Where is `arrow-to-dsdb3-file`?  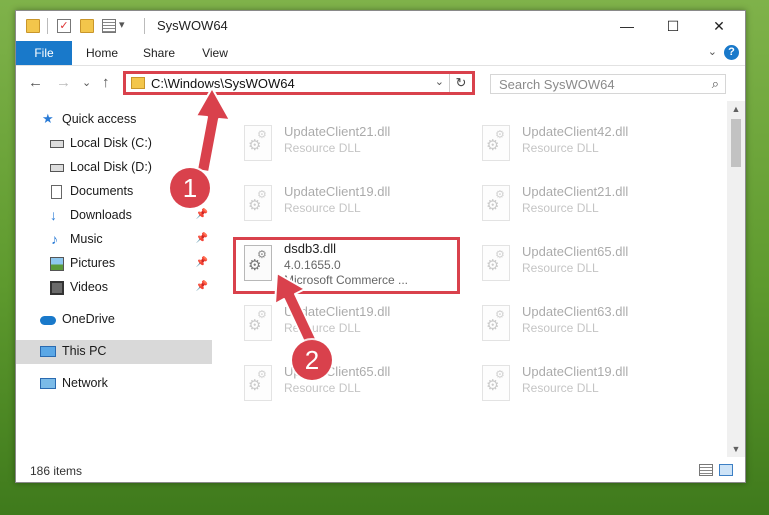 arrow-to-dsdb3-file is located at coordinates (296, 310).